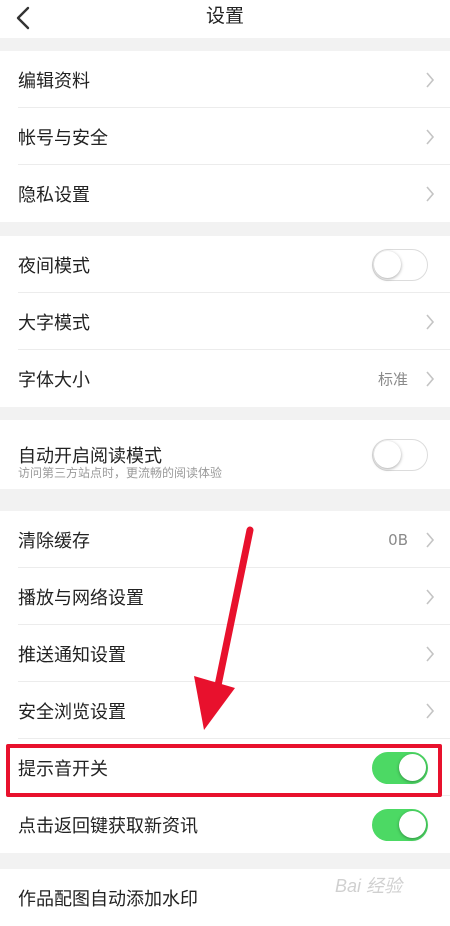 Image resolution: width=450 pixels, height=926 pixels. I want to click on back-key-refresh-toggle, so click(400, 824).